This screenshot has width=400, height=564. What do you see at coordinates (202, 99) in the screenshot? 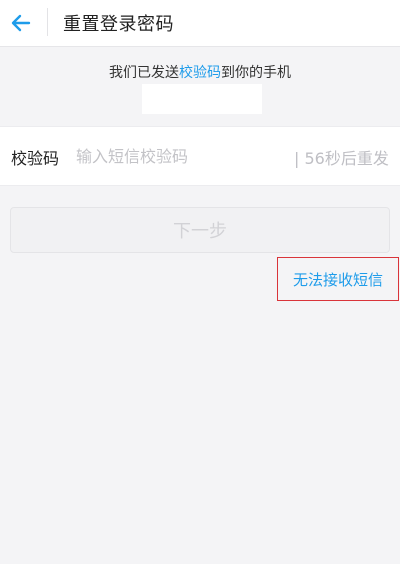
I see `masked-phone-number` at bounding box center [202, 99].